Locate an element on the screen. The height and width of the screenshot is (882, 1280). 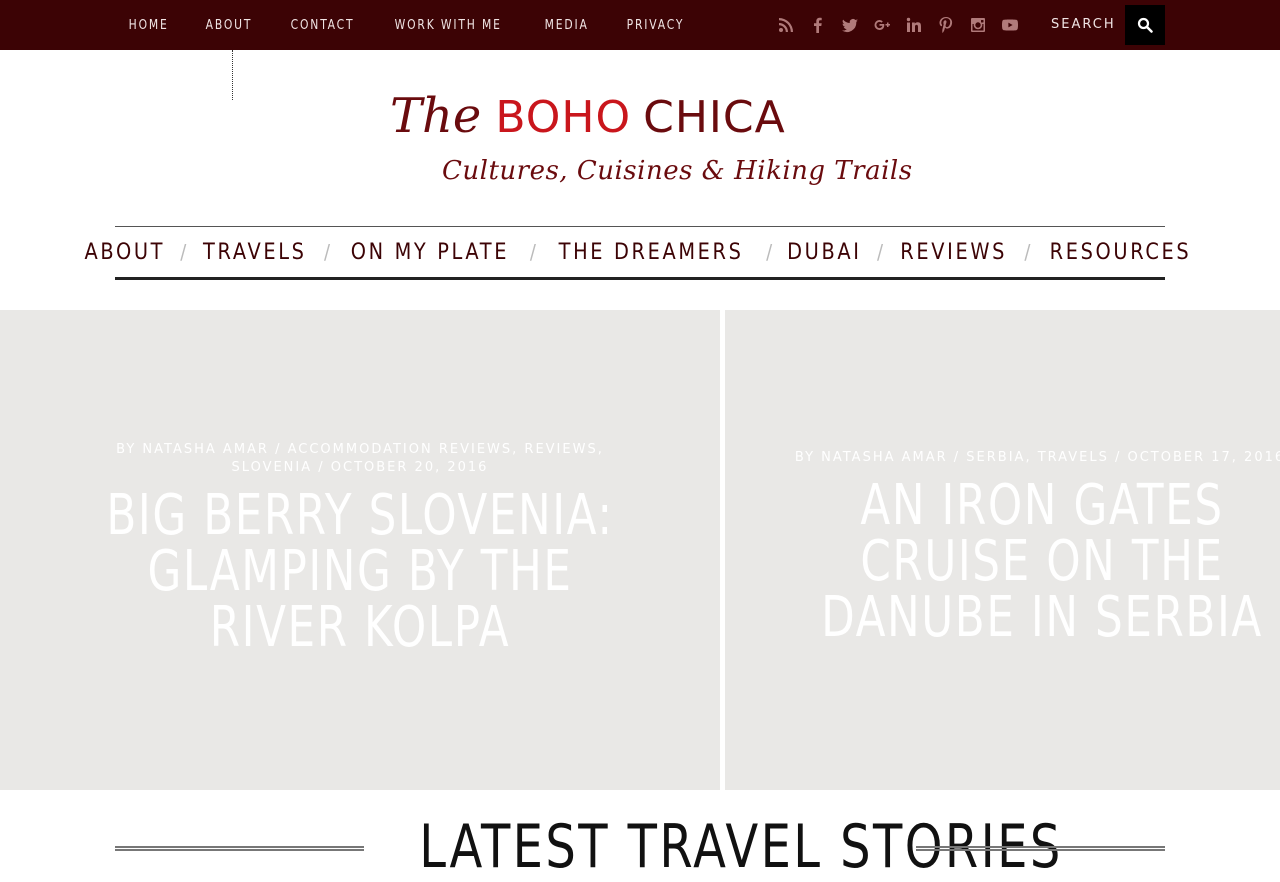
logo-wordmark: The BOHO CHICA is located at coordinates (630, 116).